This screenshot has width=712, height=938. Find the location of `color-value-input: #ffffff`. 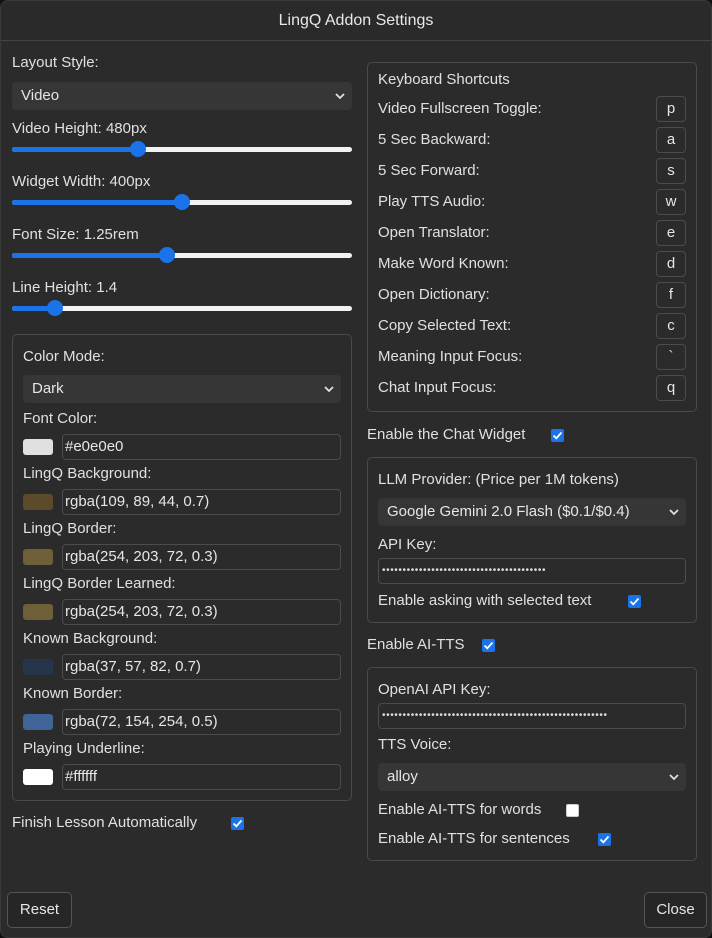

color-value-input: #ffffff is located at coordinates (201, 777).